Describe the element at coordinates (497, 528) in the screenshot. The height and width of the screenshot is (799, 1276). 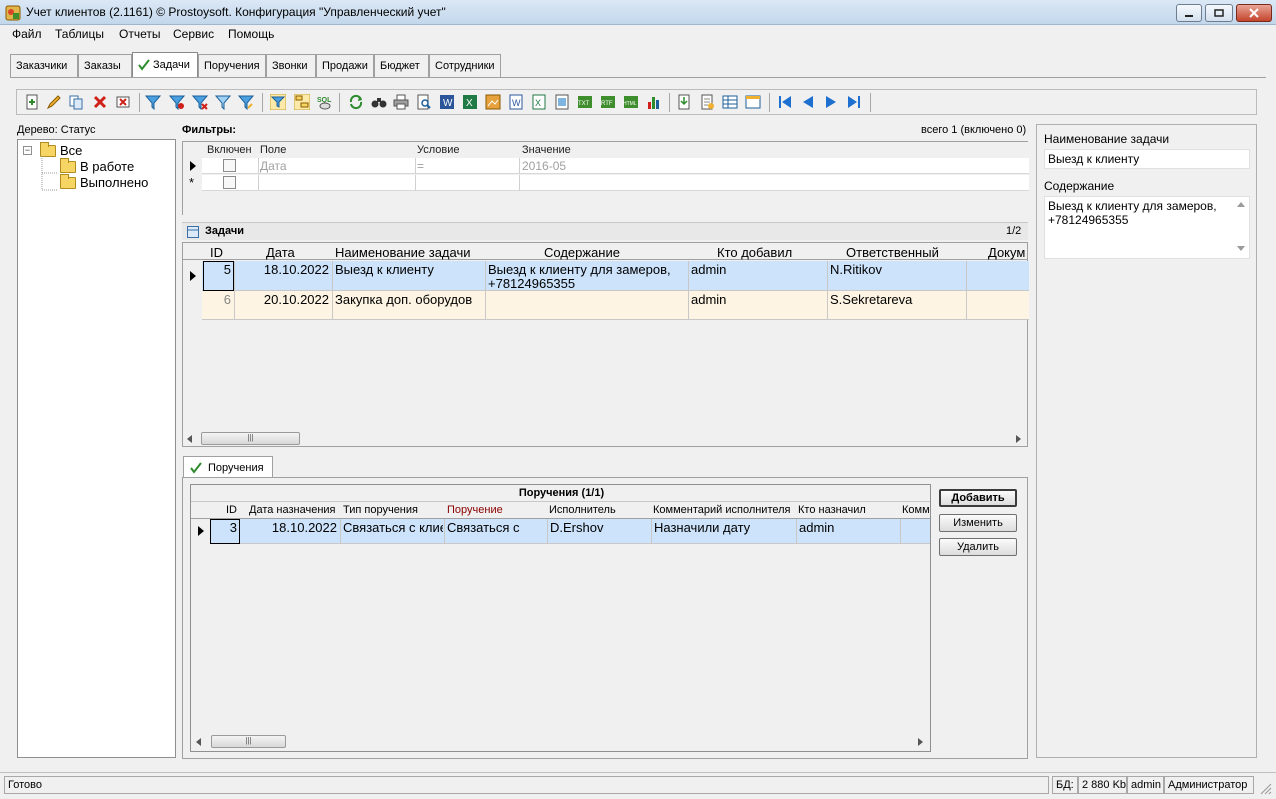
I see `assign-task: Связаться с` at that location.